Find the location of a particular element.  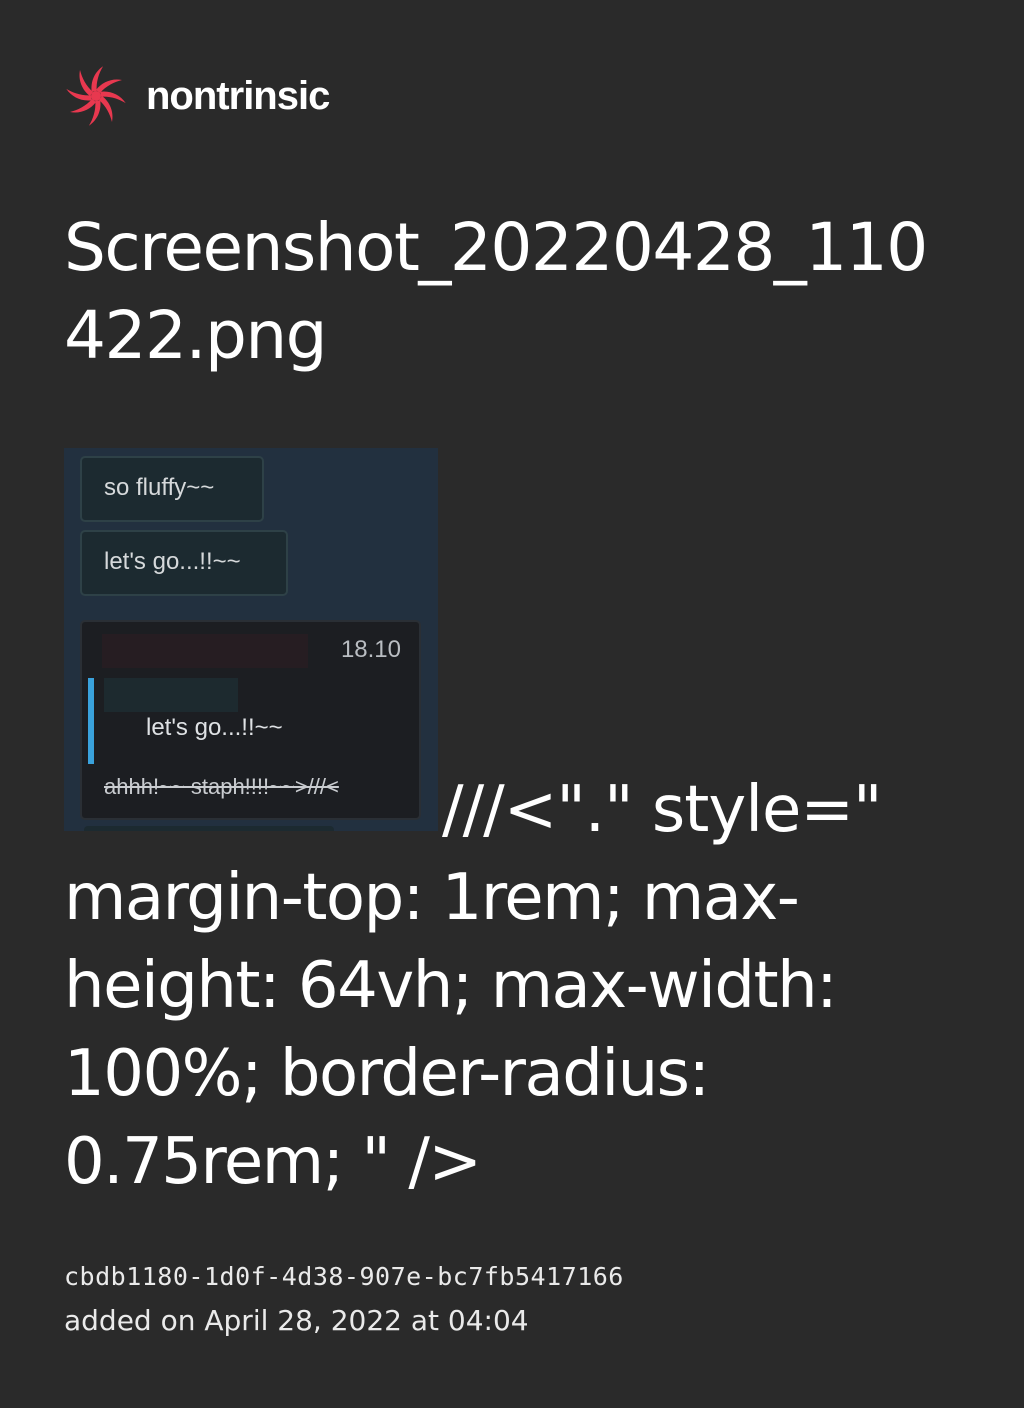

quote-bar is located at coordinates (91, 721).